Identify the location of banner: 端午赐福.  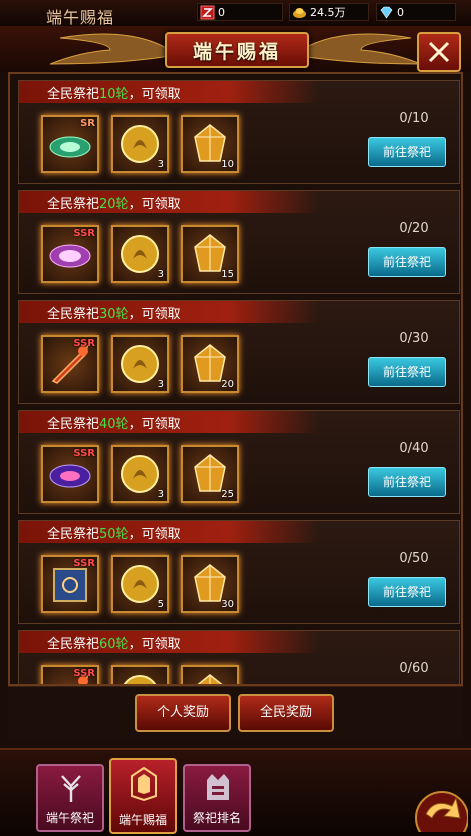
(235, 49).